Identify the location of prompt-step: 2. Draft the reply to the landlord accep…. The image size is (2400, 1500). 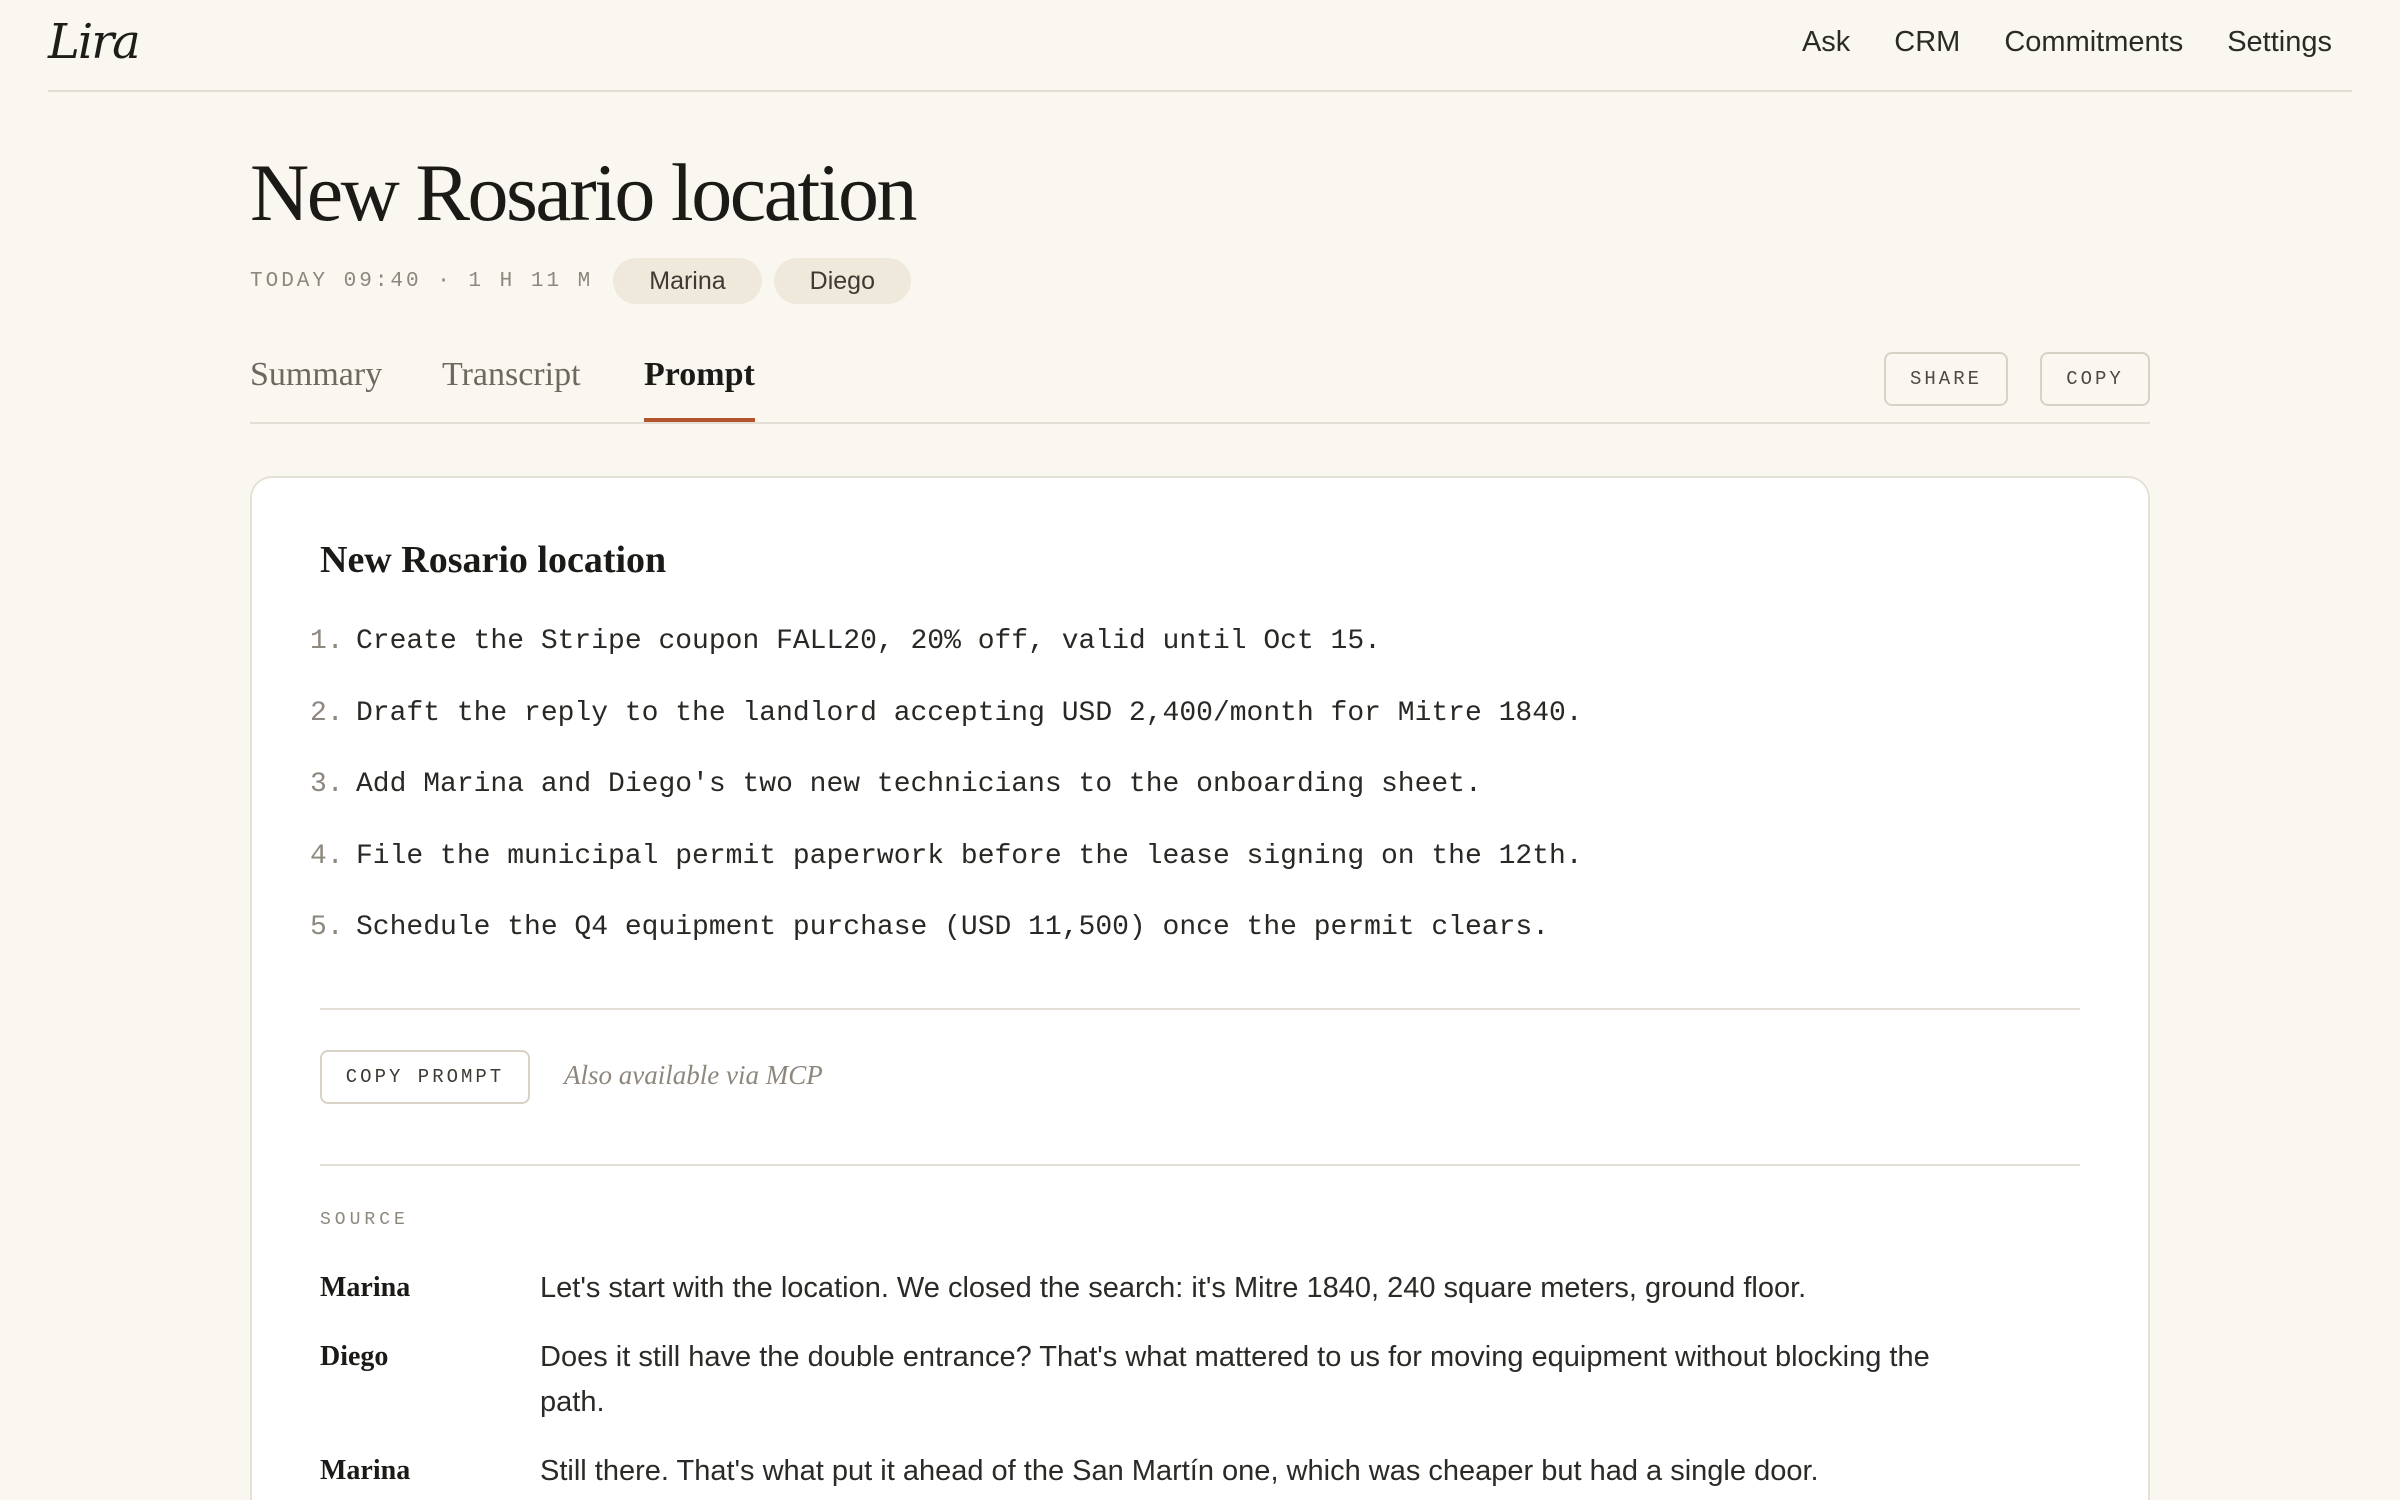
(946, 734).